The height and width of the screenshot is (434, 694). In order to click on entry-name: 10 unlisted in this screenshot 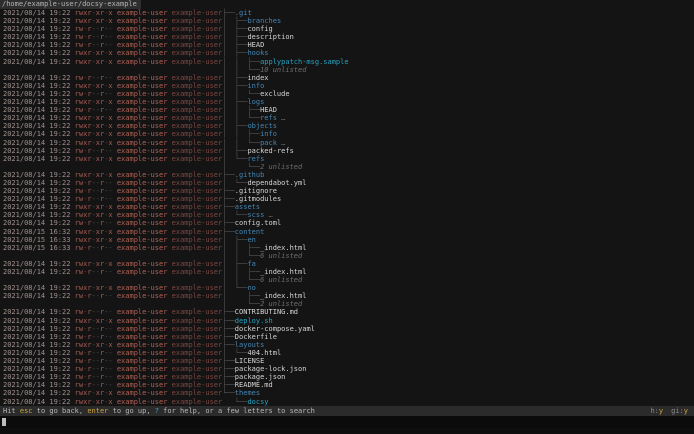, I will do `click(283, 69)`.